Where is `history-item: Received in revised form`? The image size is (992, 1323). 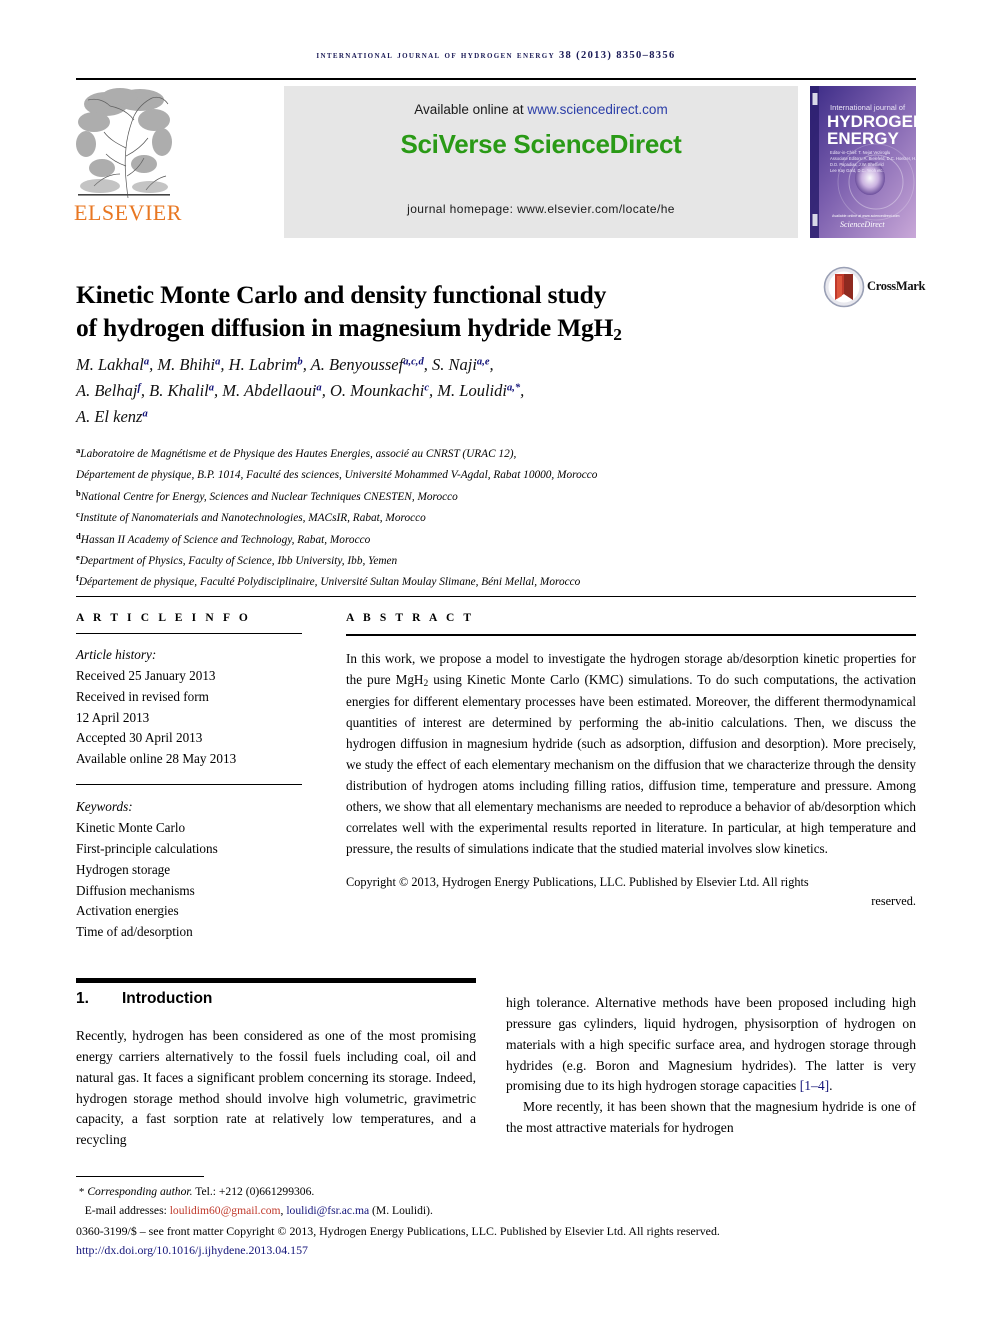 history-item: Received in revised form is located at coordinates (142, 696).